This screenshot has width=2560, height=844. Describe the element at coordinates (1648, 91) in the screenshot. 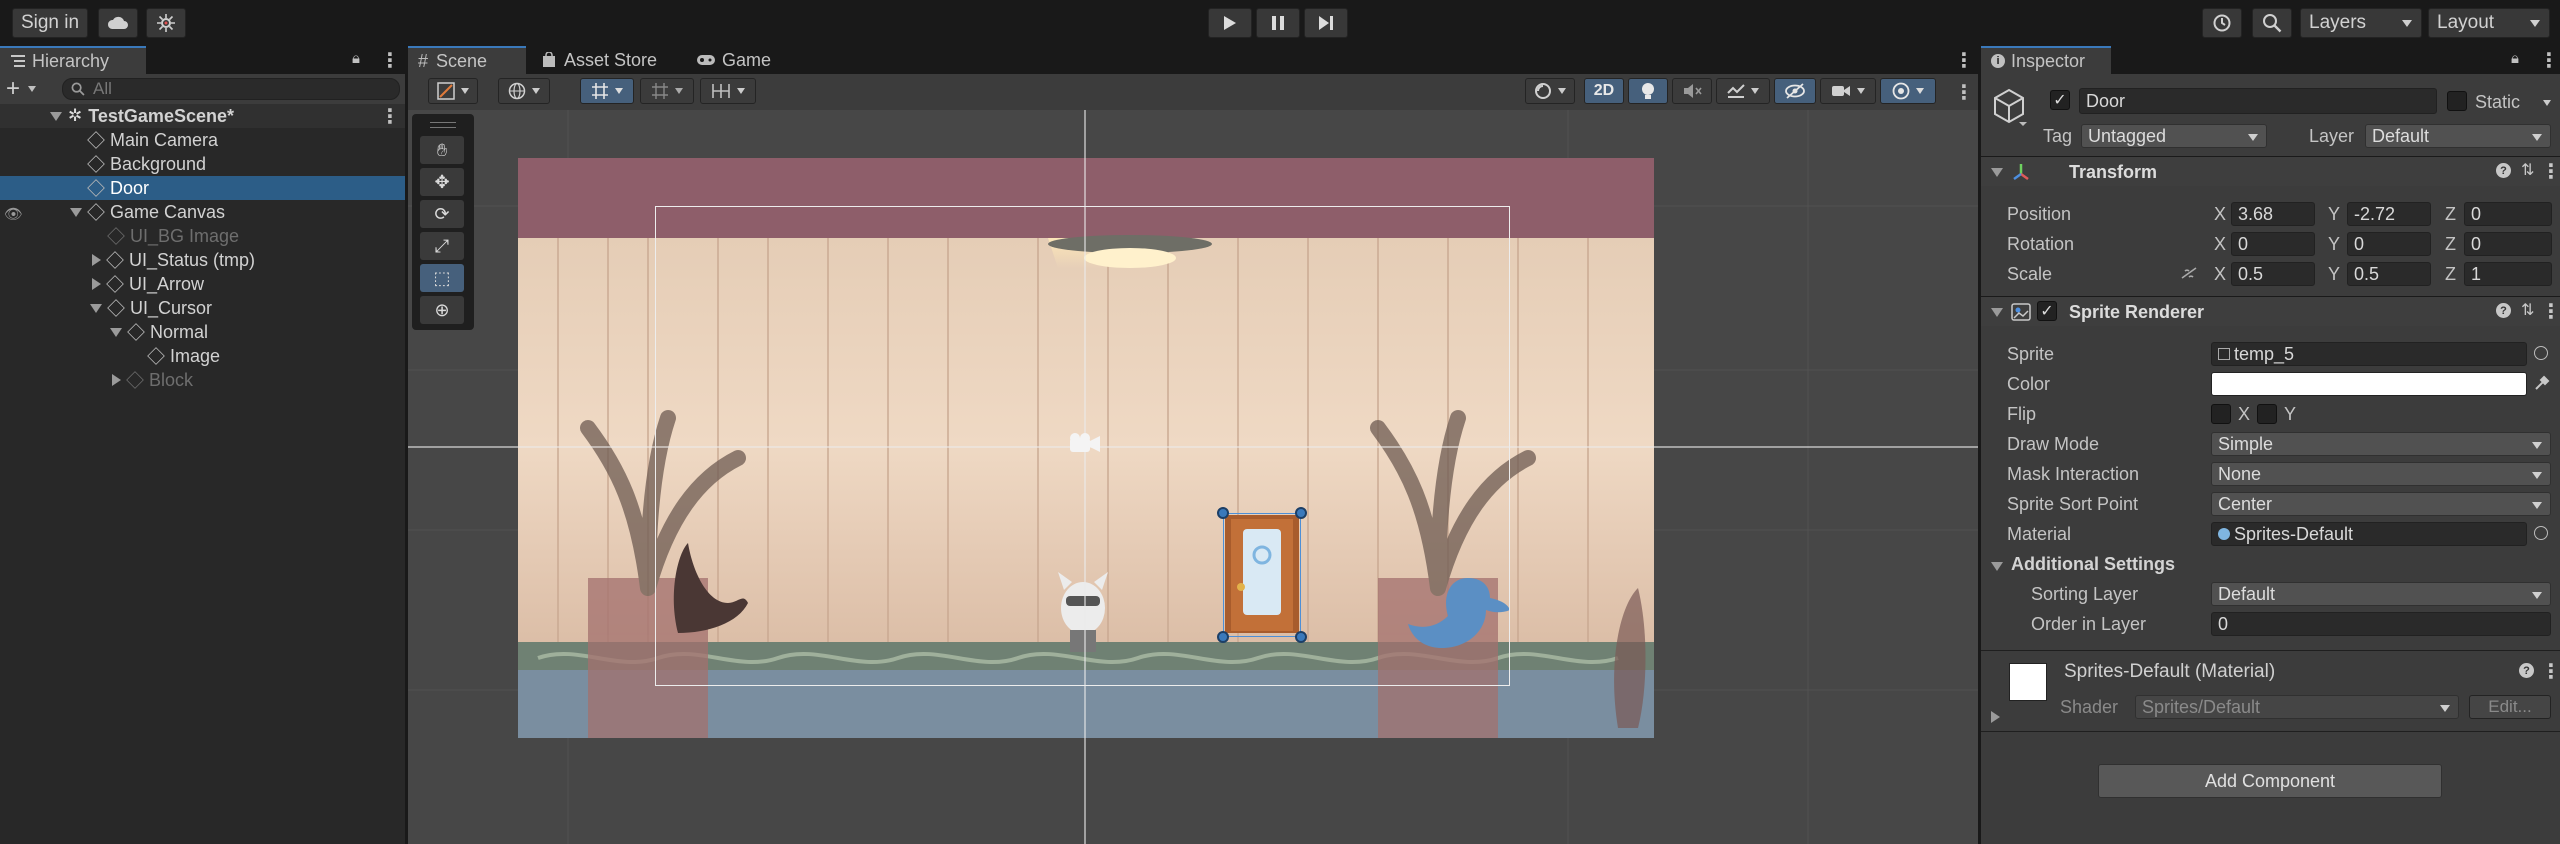

I see `lighting-toggle-button` at that location.